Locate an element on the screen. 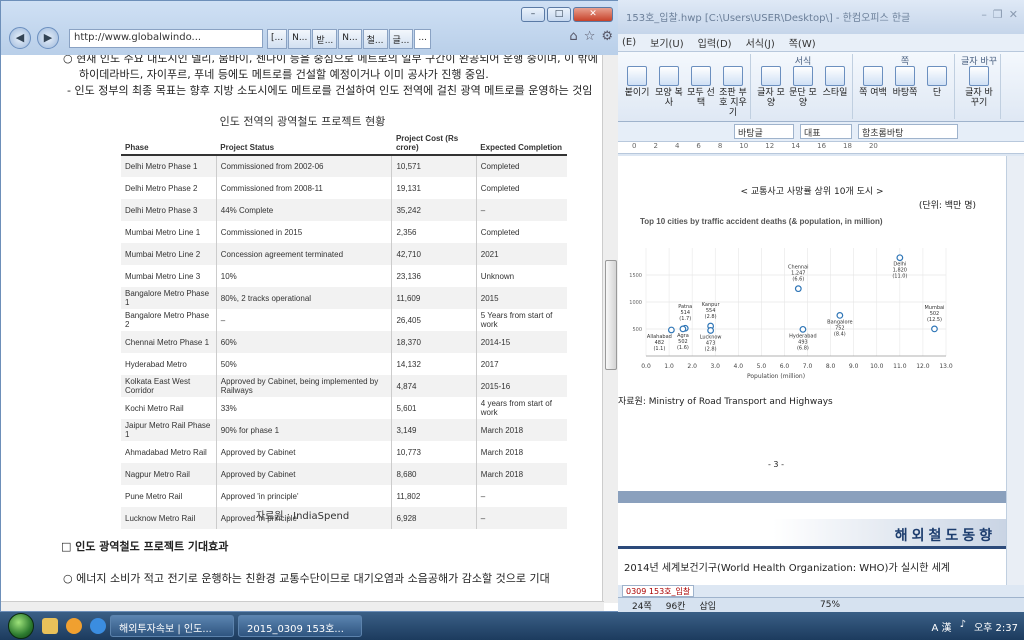  back-icon: ◀ is located at coordinates (20, 38).